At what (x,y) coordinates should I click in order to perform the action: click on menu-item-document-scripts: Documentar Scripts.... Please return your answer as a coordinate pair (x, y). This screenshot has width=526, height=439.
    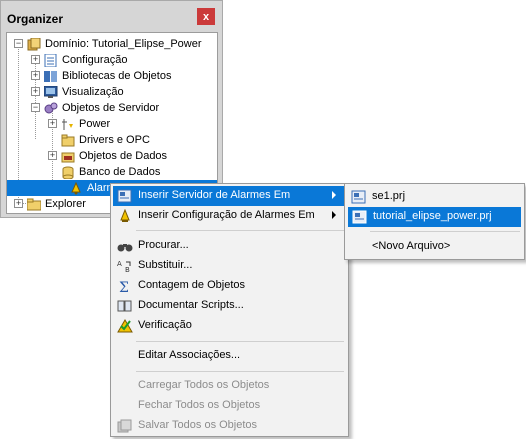
    Looking at the image, I should click on (229, 306).